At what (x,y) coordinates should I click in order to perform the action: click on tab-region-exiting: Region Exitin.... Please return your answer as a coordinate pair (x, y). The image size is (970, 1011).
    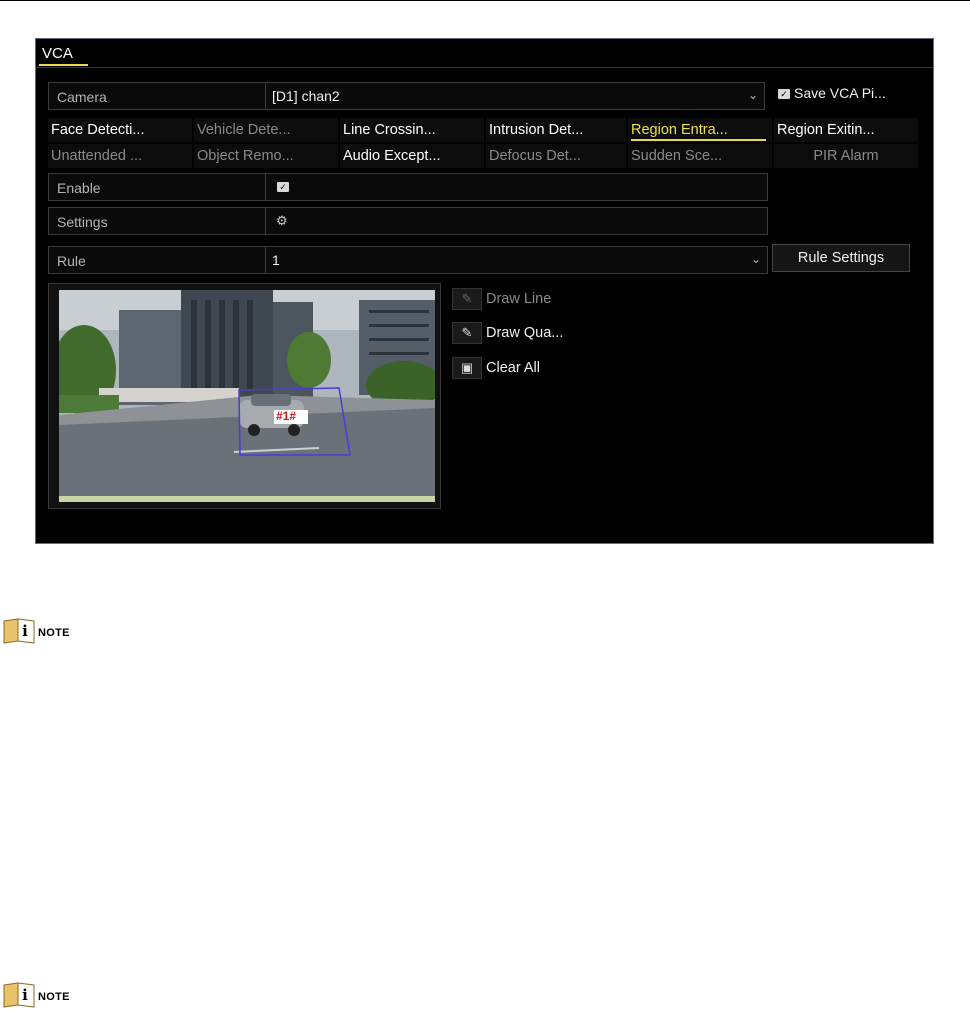
    Looking at the image, I should click on (846, 130).